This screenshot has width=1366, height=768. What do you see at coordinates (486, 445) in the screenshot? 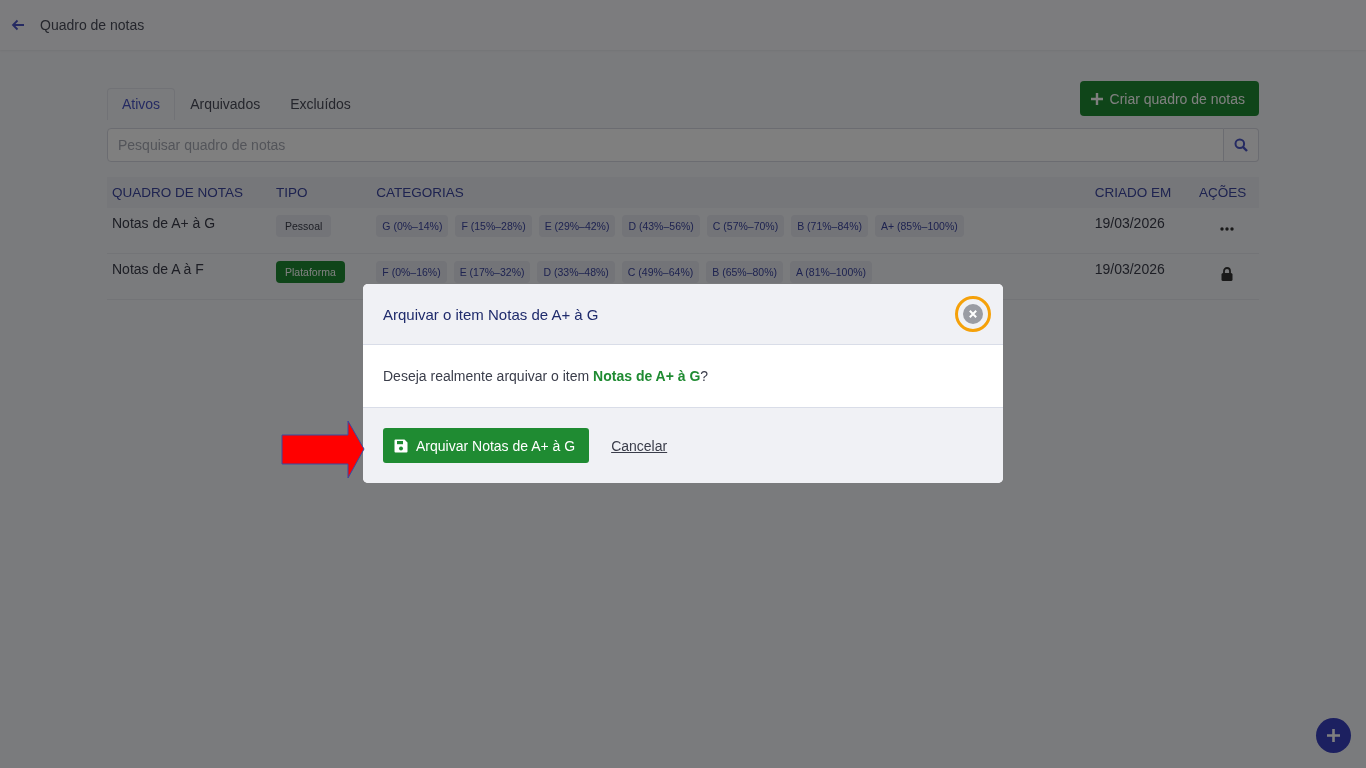
I see `archive-button: Arquivar Notas de A+ à G` at bounding box center [486, 445].